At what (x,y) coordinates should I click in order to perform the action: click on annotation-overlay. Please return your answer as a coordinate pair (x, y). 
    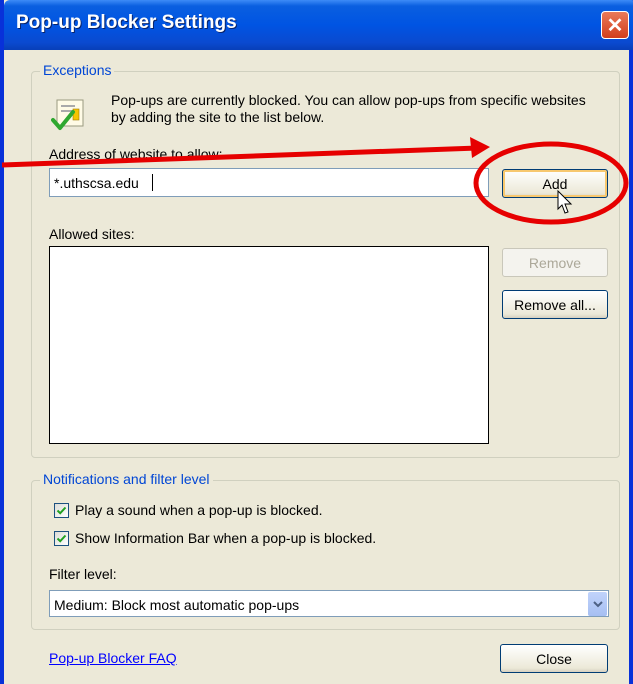
    Looking at the image, I should click on (315, 181).